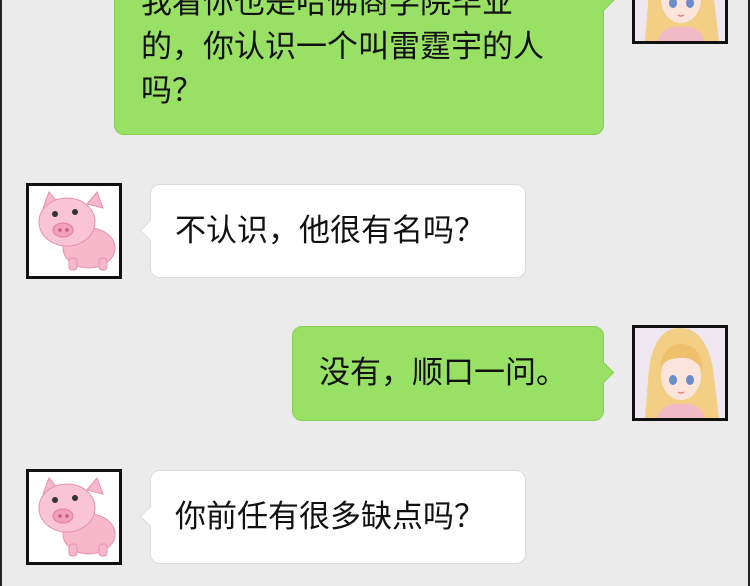 The image size is (750, 586). I want to click on message-bubble-sent: 没有，顺口一问。, so click(453, 373).